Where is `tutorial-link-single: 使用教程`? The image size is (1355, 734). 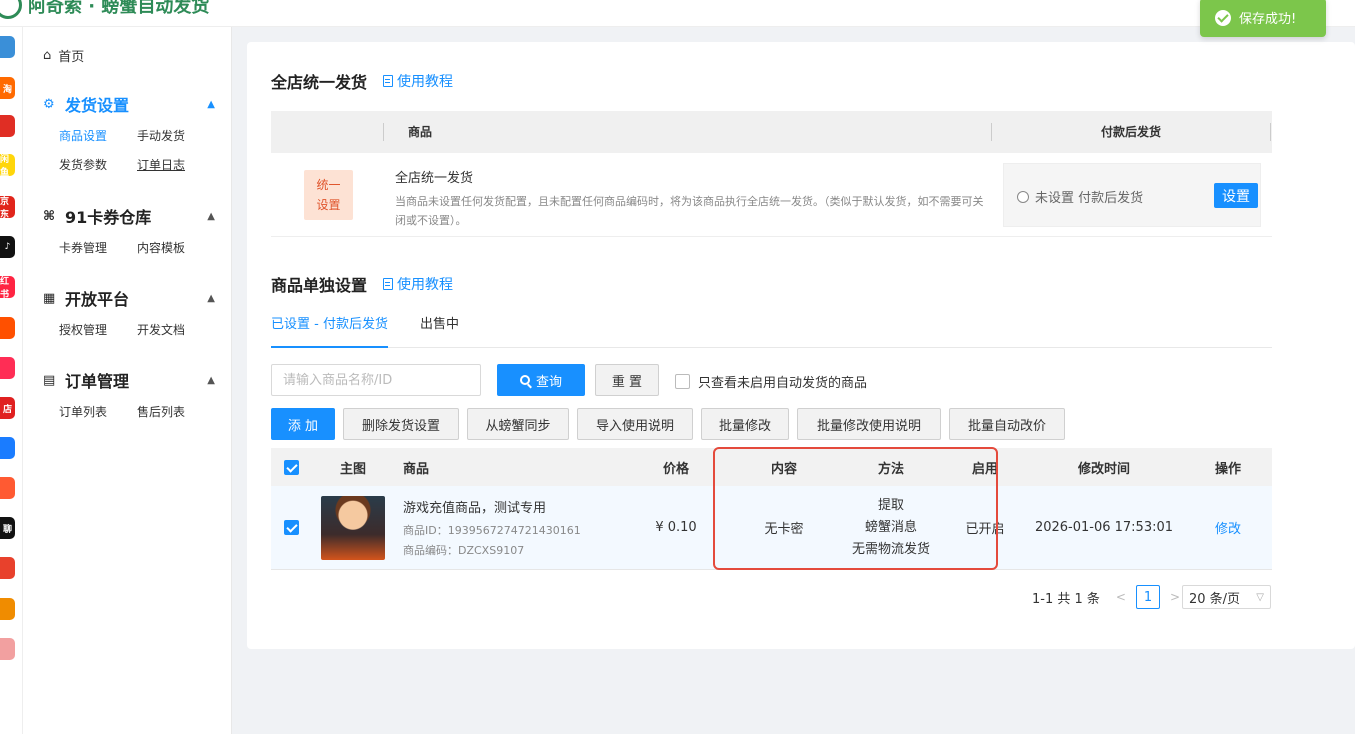
tutorial-link-single: 使用教程 is located at coordinates (418, 284).